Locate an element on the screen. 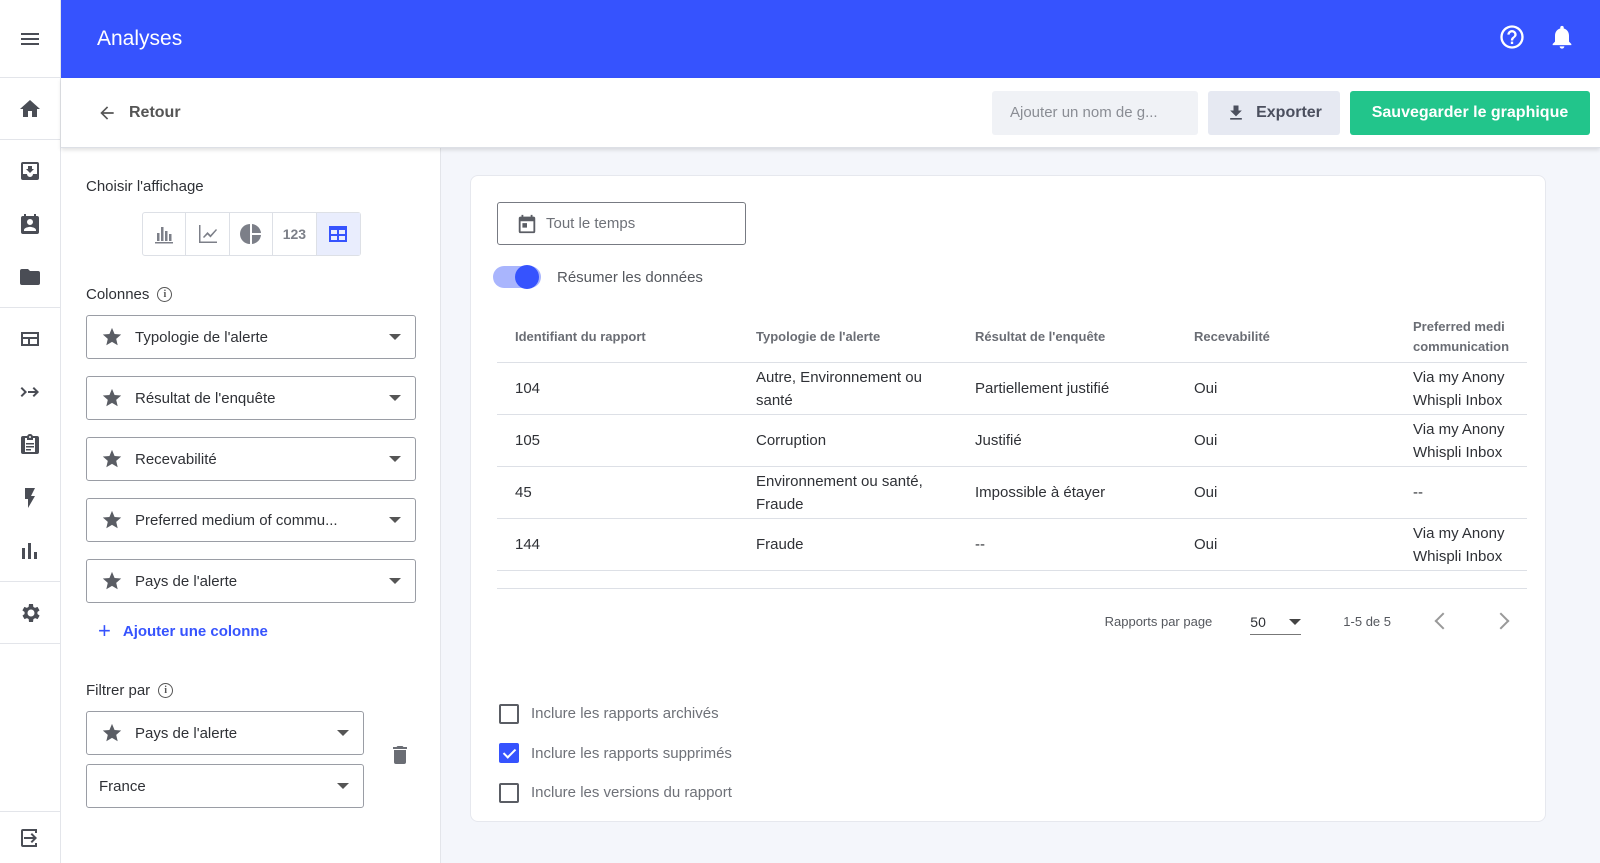 The height and width of the screenshot is (863, 1600). cell-result: Impossible à étayer is located at coordinates (1040, 492).